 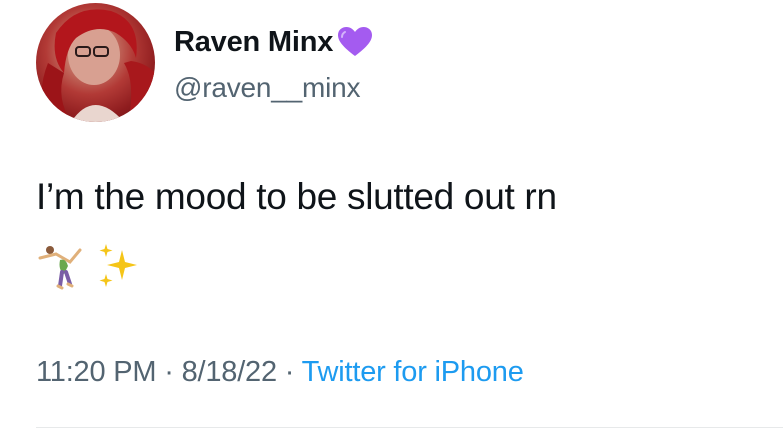 What do you see at coordinates (273, 88) in the screenshot?
I see `user-handle: @raven__minx` at bounding box center [273, 88].